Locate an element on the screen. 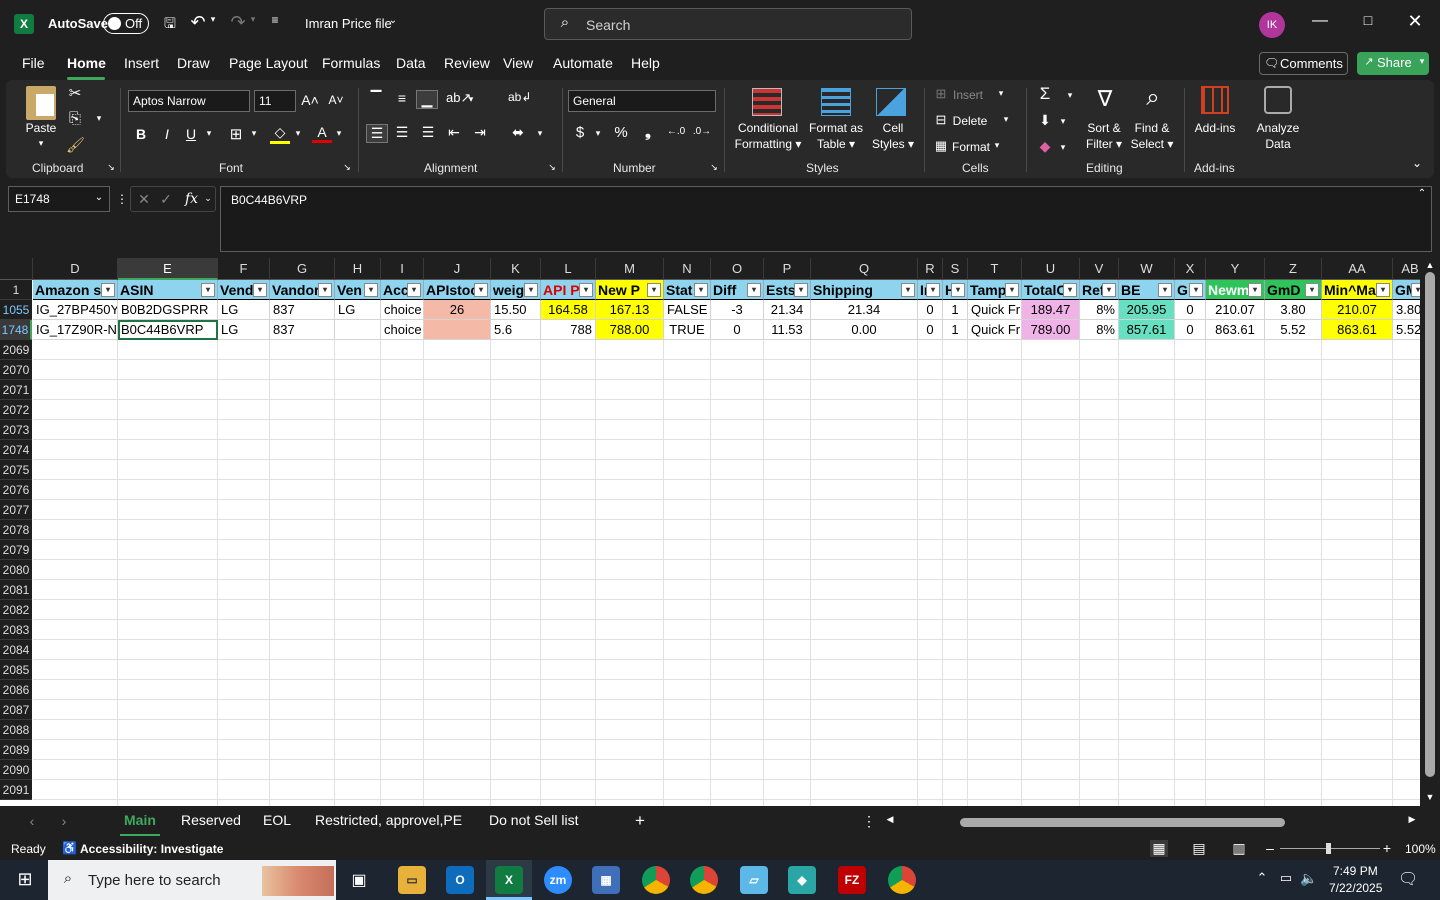  formula-bar-options-icon: ⋮ is located at coordinates (122, 199).